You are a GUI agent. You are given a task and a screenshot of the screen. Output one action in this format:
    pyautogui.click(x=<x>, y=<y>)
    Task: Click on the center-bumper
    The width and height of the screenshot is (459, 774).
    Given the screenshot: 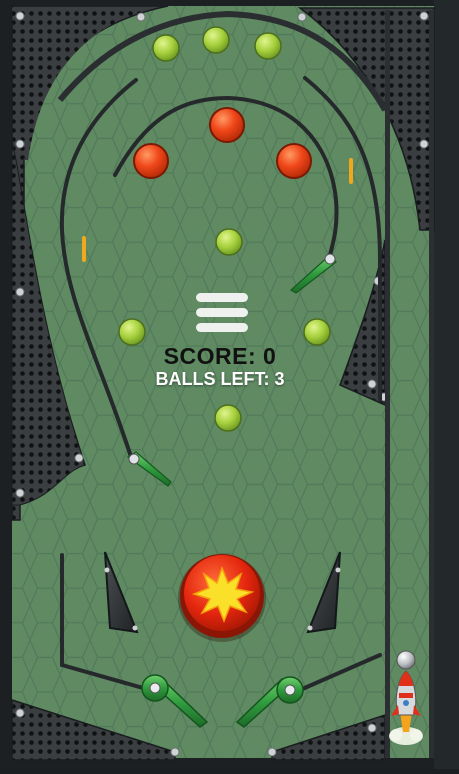 What is the action you would take?
    pyautogui.click(x=222, y=598)
    